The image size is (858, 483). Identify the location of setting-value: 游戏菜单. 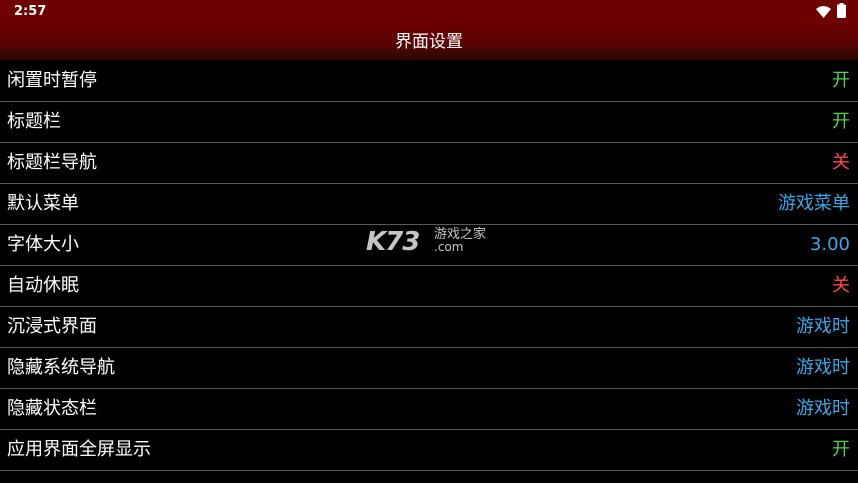
(814, 203).